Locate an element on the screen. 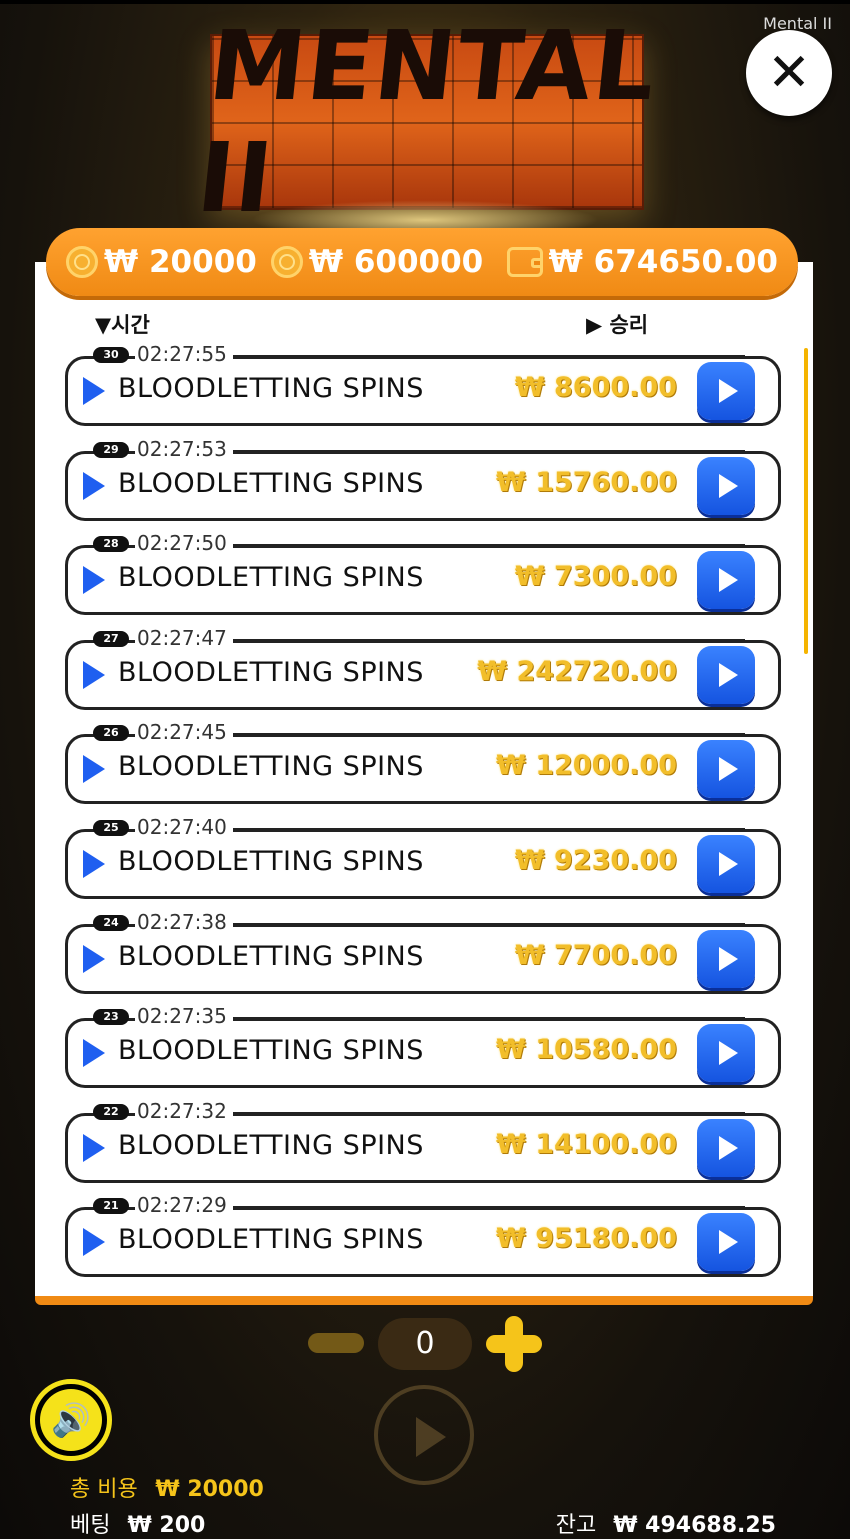  wallet-icon is located at coordinates (524, 262).